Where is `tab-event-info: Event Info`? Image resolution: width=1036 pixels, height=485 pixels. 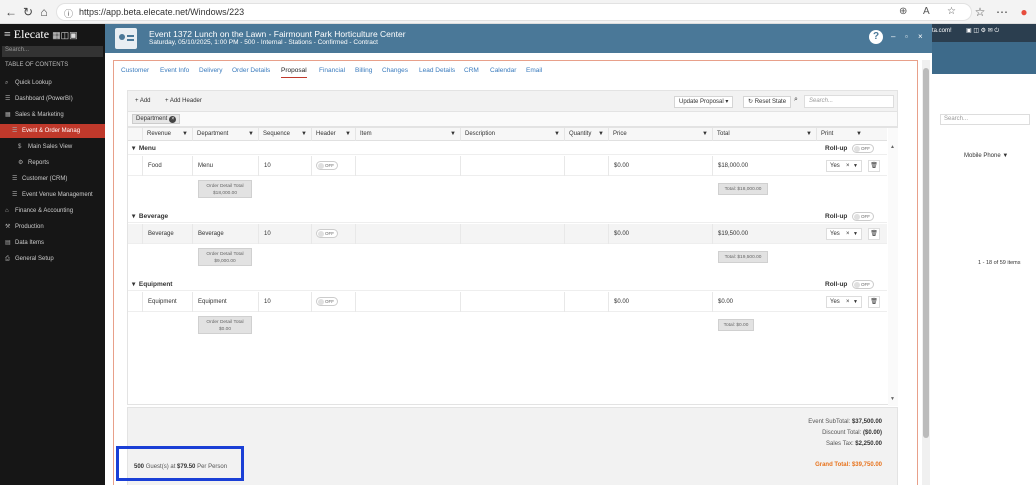 tab-event-info: Event Info is located at coordinates (174, 70).